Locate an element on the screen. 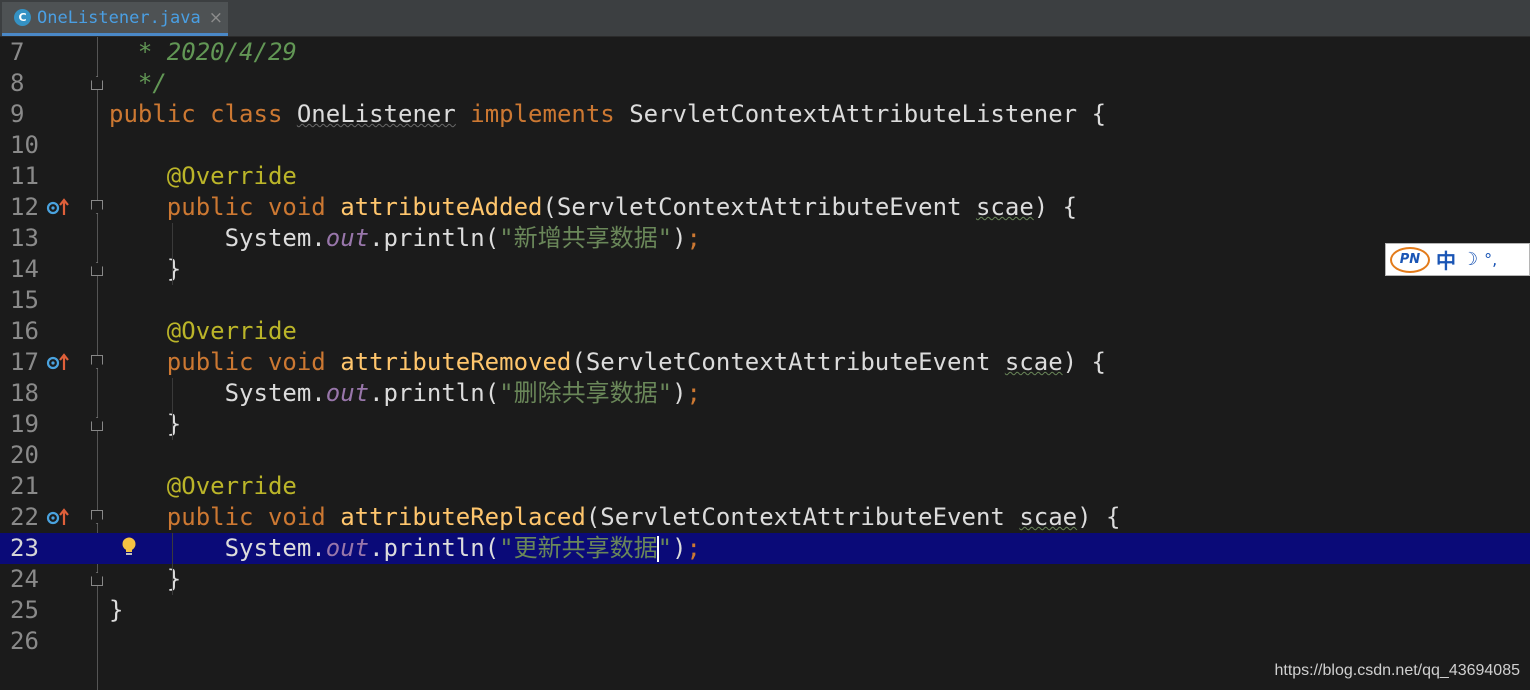 The height and width of the screenshot is (690, 1530). code-token: attributeAdded is located at coordinates (441, 207).